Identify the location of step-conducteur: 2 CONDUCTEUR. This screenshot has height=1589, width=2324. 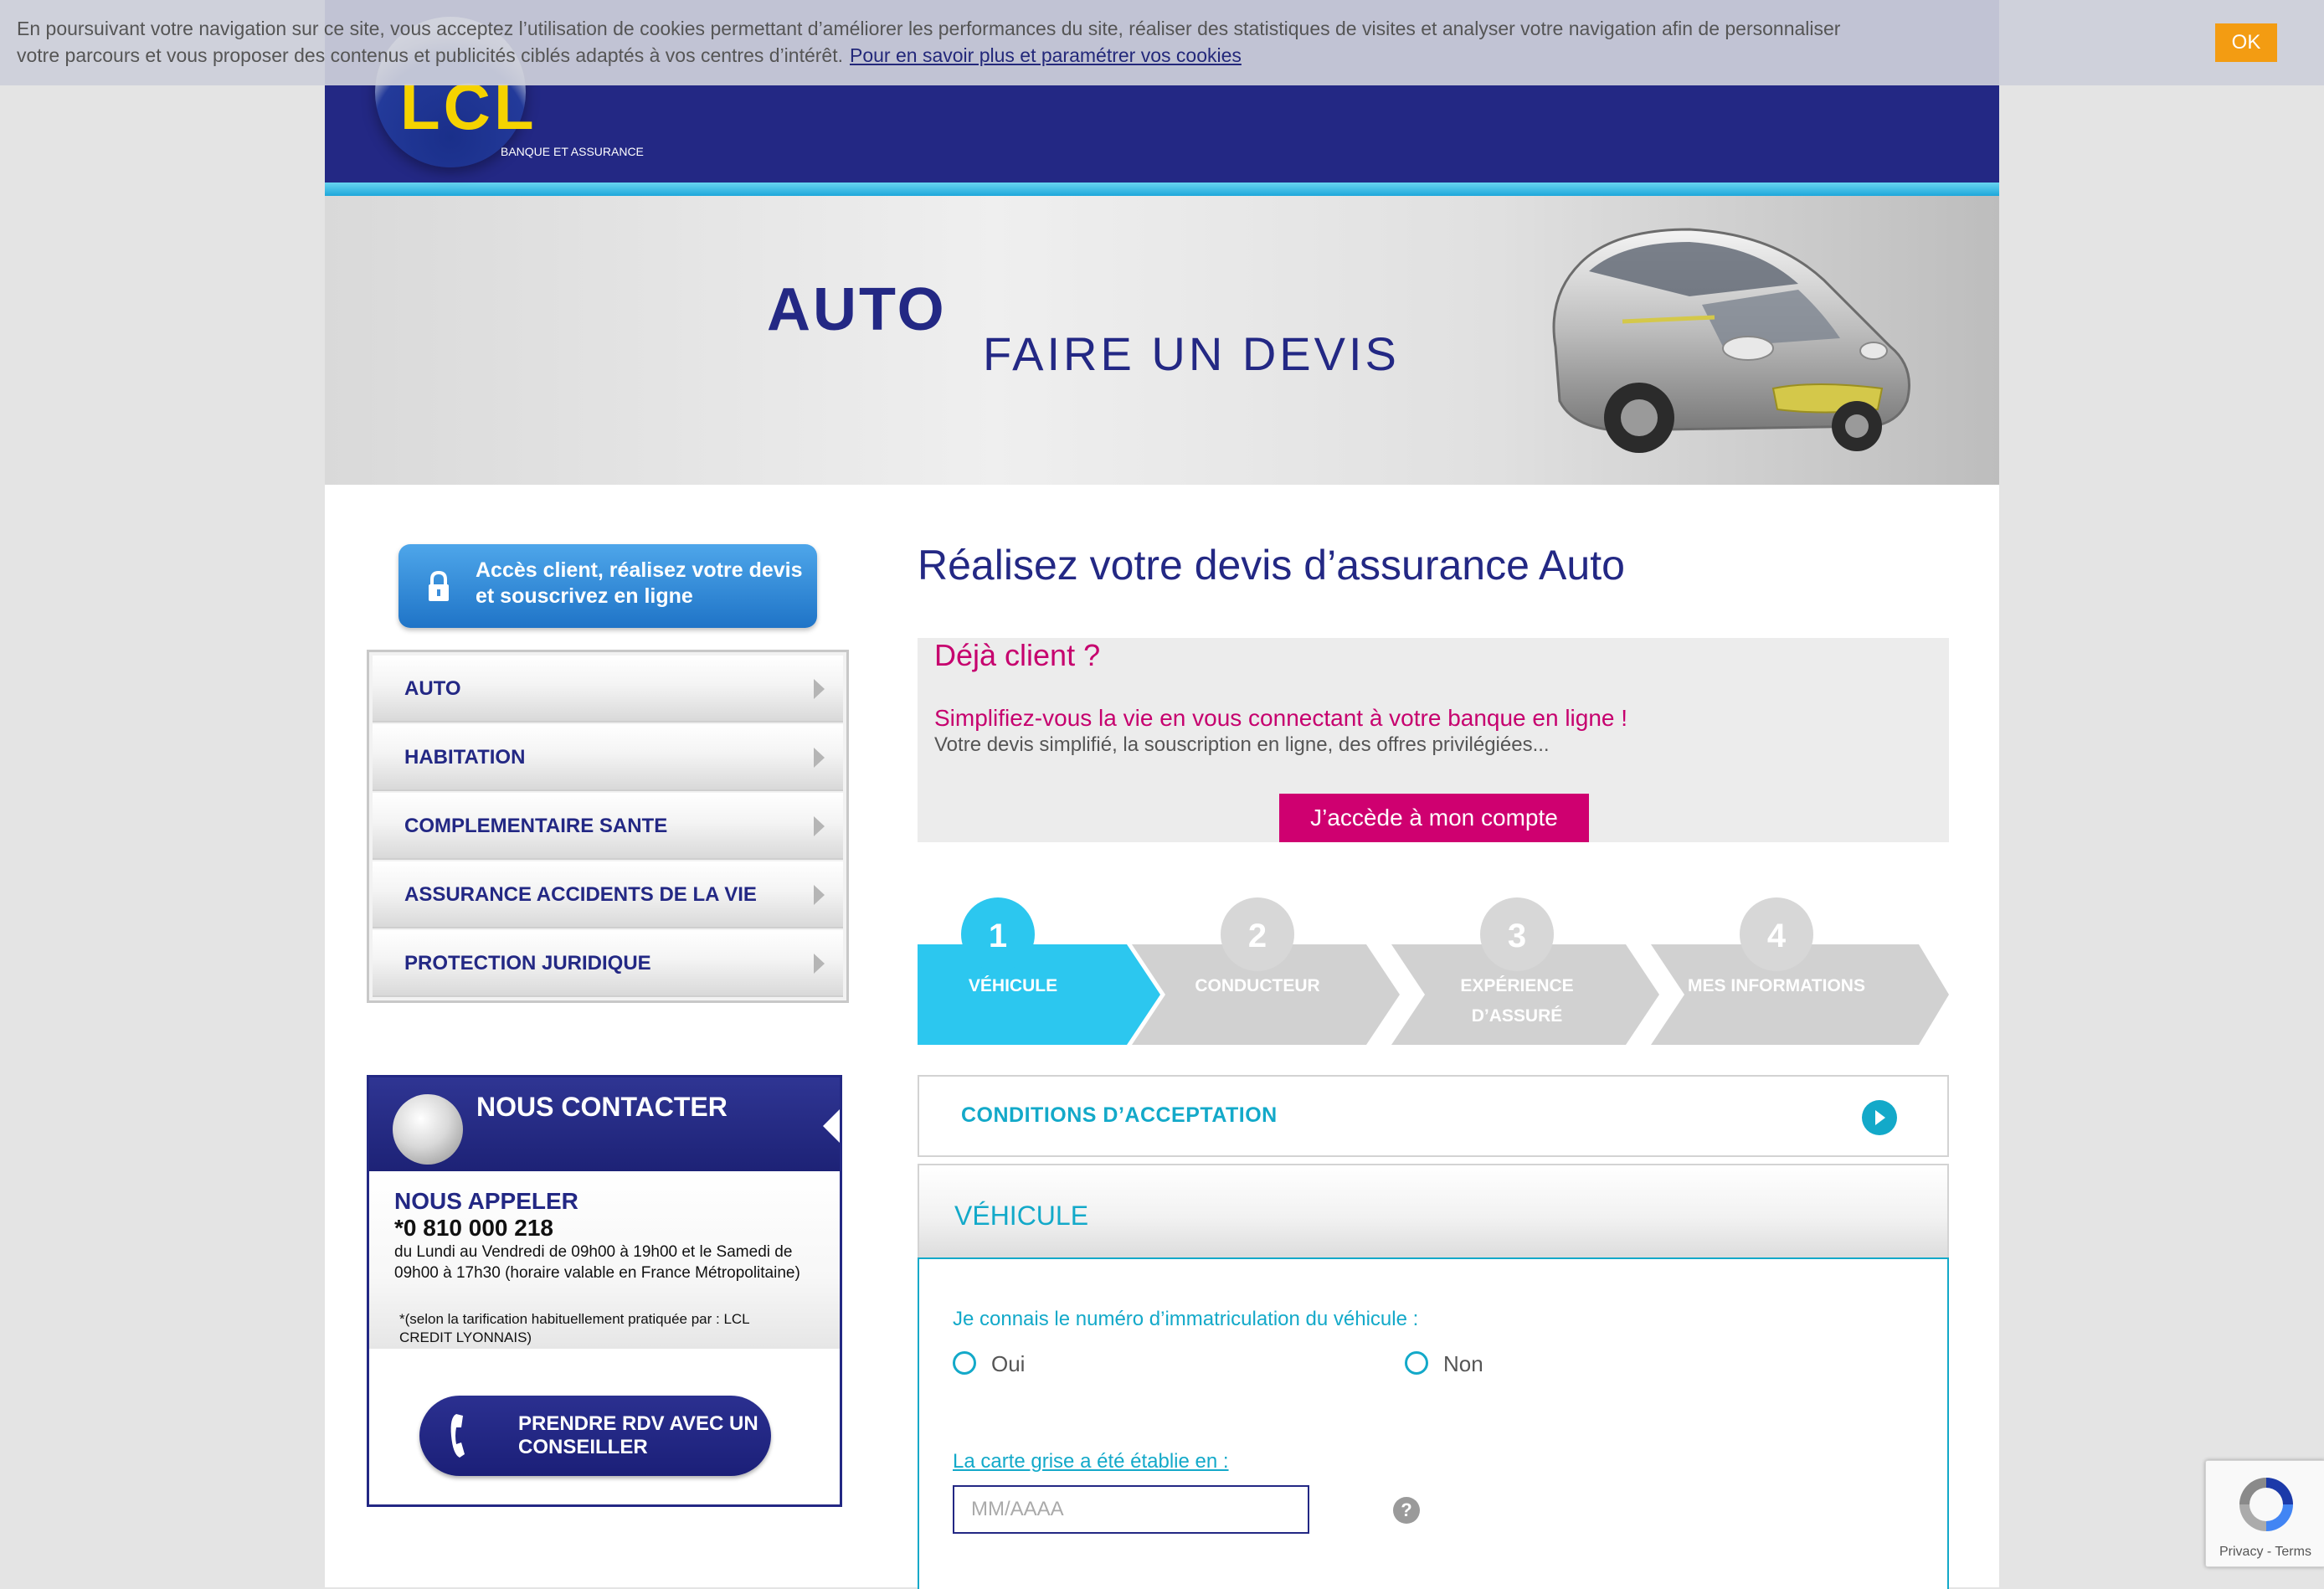
(1266, 971).